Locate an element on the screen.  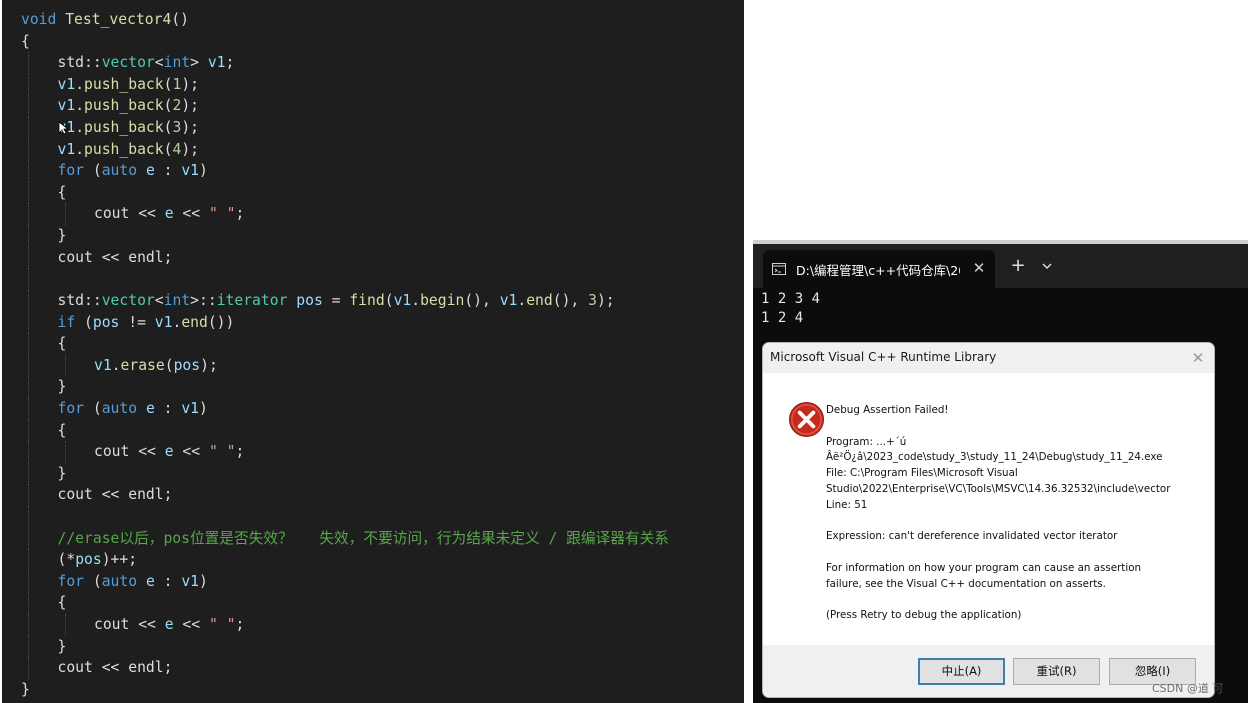
dialog-footer: 中止(A) 重试(R) 忽略(I) is located at coordinates (988, 671).